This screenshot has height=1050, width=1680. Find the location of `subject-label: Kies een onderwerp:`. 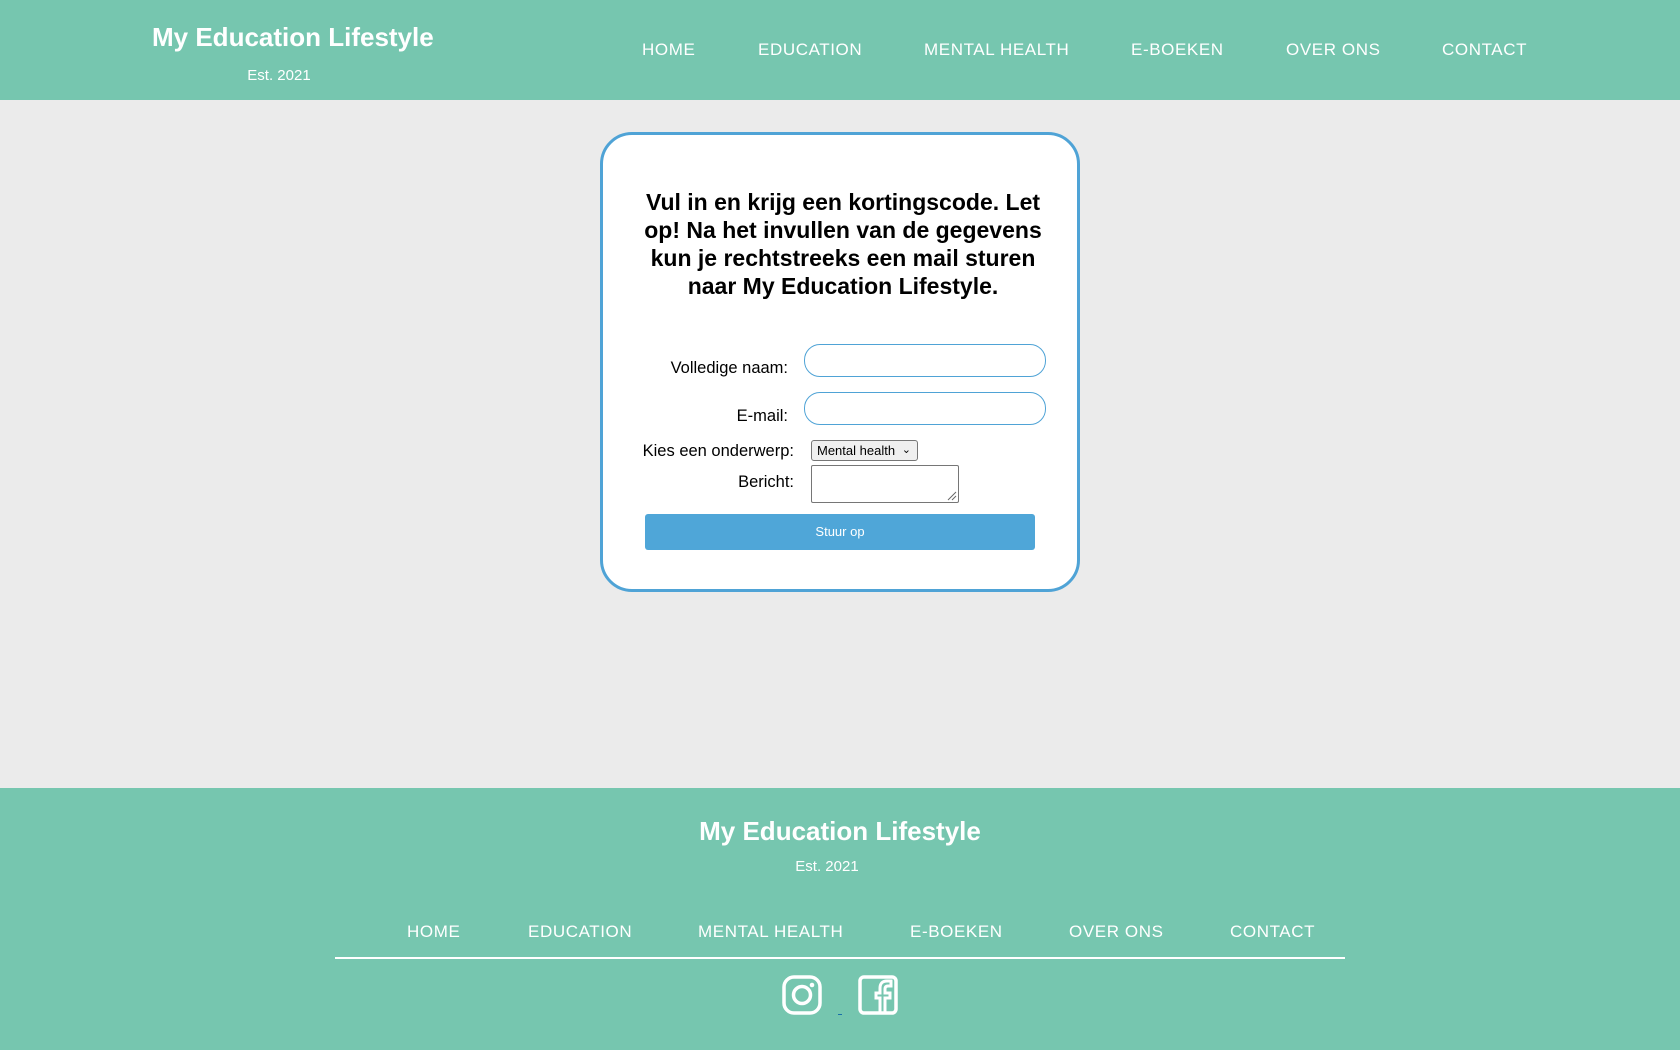

subject-label: Kies een onderwerp: is located at coordinates (718, 451).